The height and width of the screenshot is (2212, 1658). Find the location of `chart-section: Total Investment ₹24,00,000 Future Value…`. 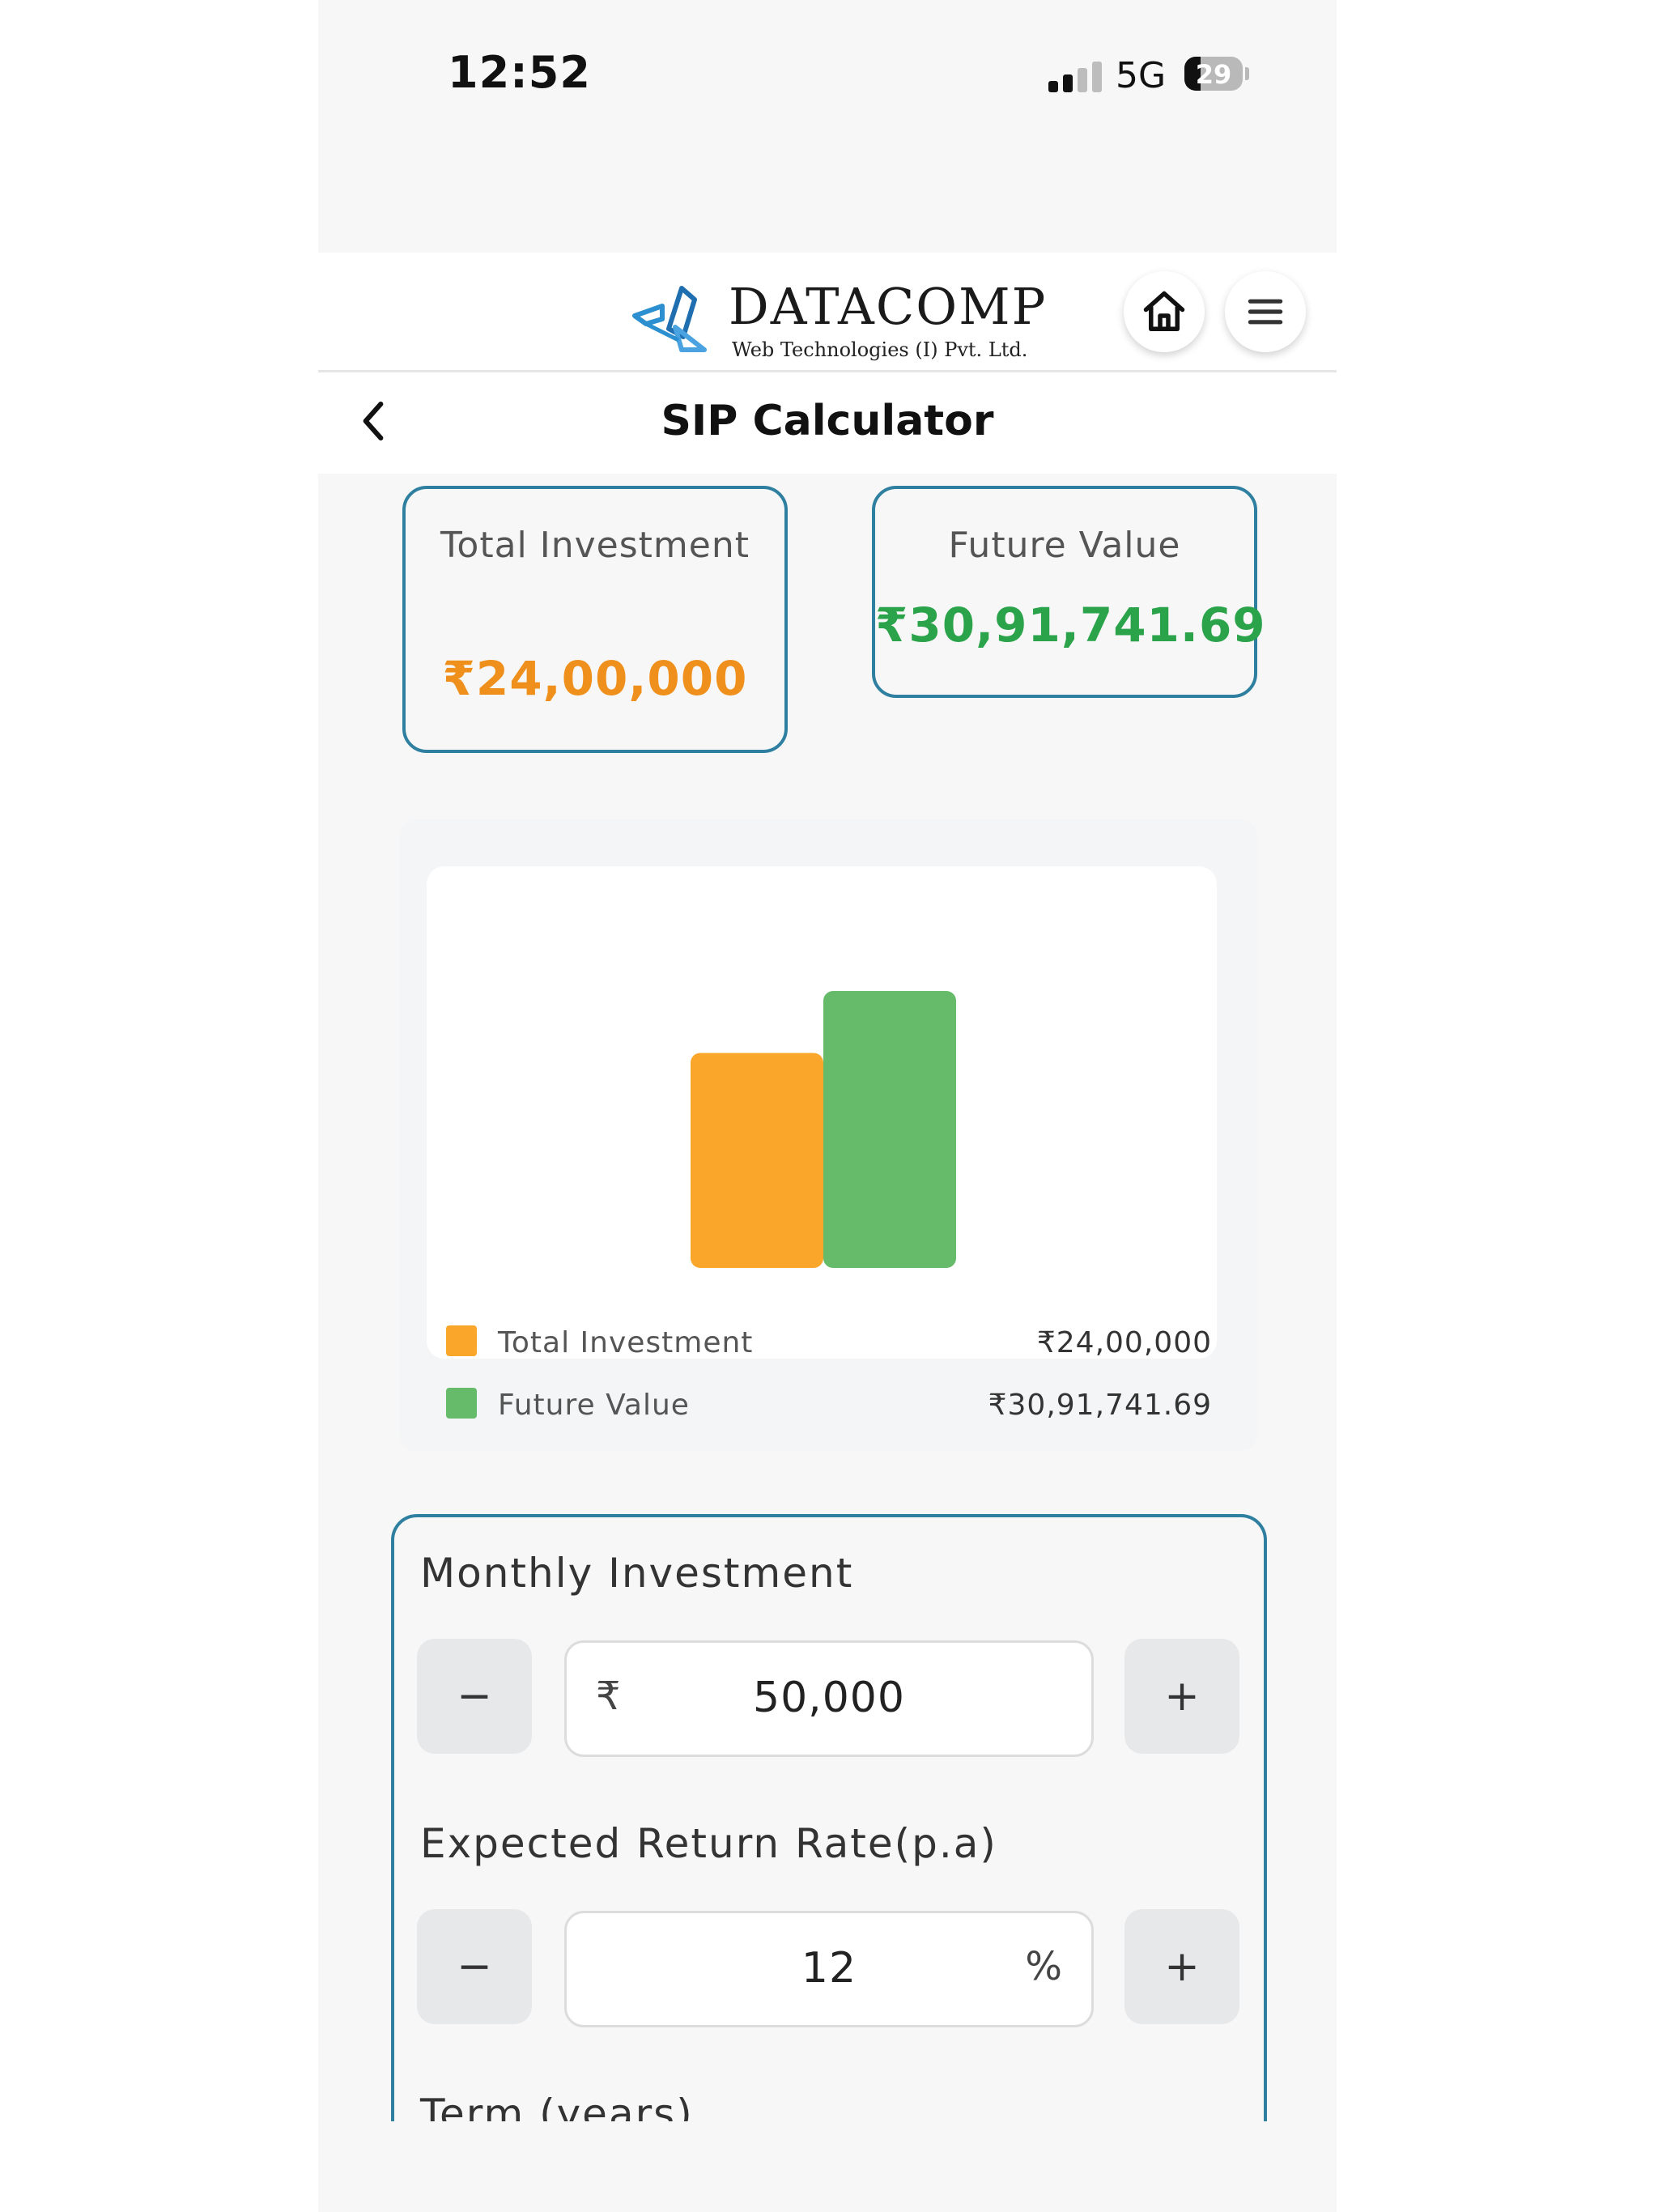

chart-section: Total Investment ₹24,00,000 Future Value… is located at coordinates (828, 1135).